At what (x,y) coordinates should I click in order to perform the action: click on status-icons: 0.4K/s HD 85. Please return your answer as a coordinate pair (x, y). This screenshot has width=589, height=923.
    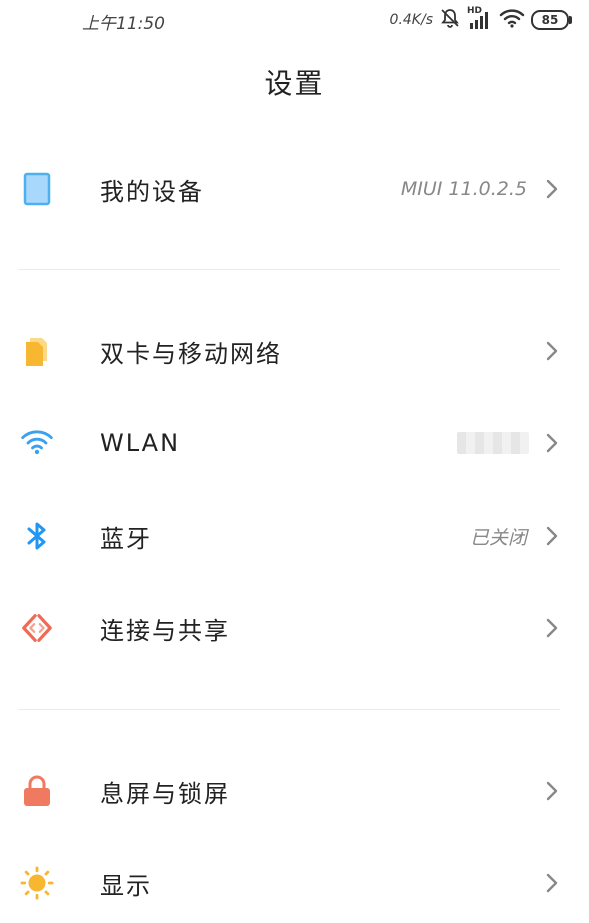
    Looking at the image, I should click on (480, 19).